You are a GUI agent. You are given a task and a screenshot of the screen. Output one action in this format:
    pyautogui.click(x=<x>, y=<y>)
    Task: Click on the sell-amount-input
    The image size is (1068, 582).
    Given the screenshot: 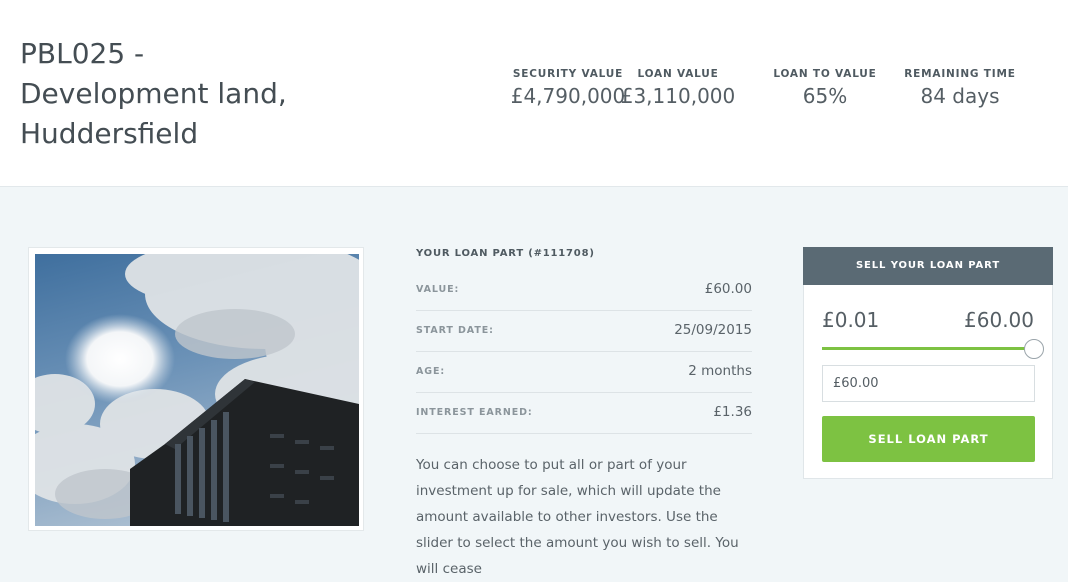 What is the action you would take?
    pyautogui.click(x=928, y=383)
    